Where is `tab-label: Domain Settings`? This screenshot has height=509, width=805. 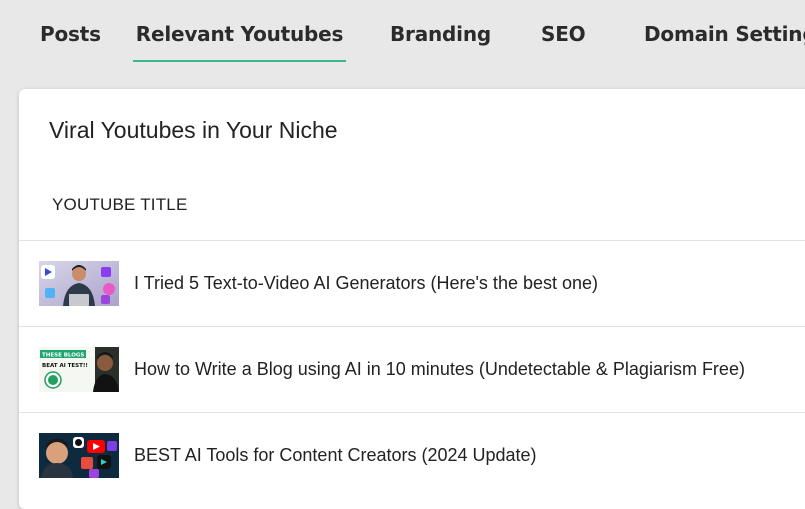
tab-label: Domain Settings is located at coordinates (724, 34).